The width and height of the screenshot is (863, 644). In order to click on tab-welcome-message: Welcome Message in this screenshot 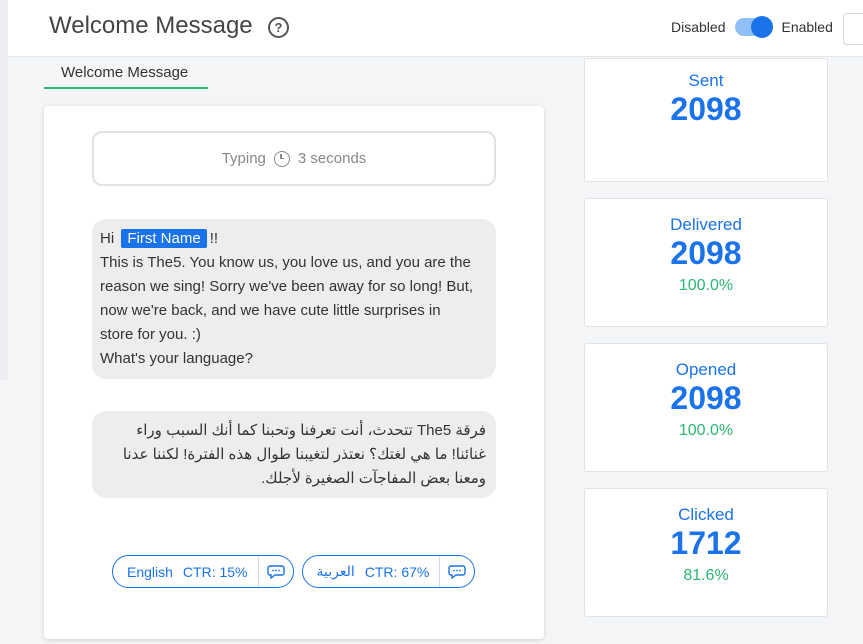, I will do `click(126, 73)`.